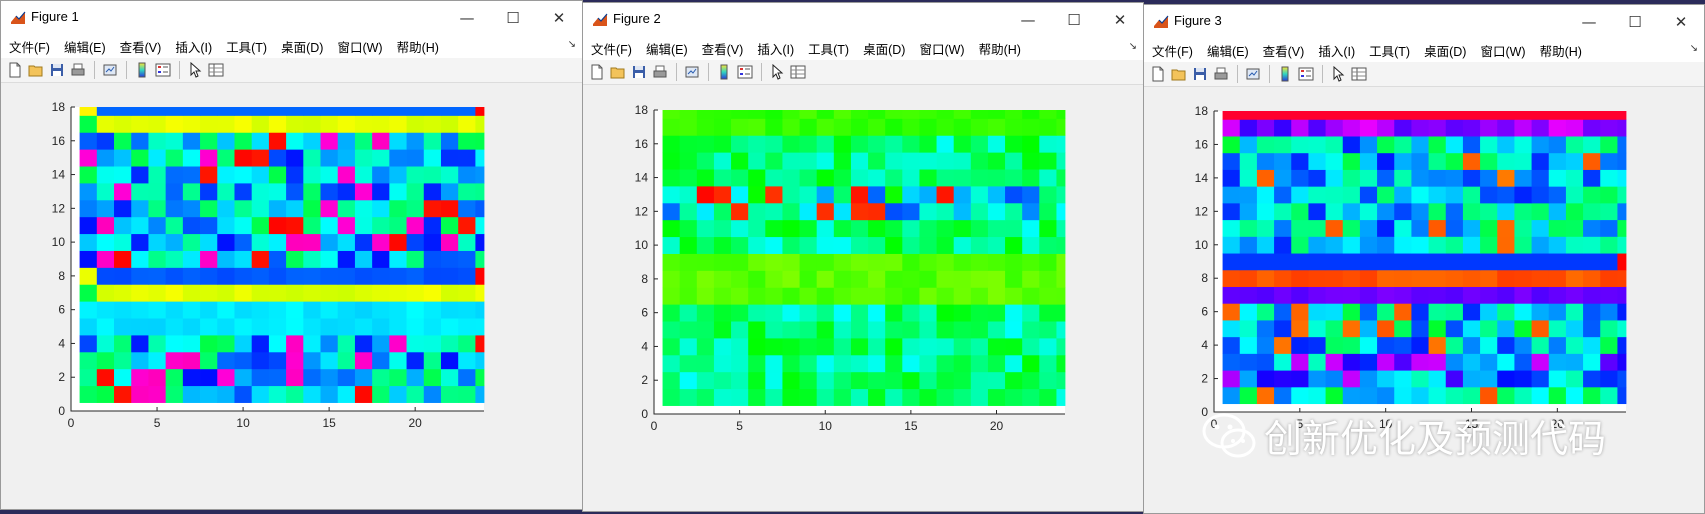  I want to click on title-bar: Figure 3 — ☐ ✕, so click(1424, 21).